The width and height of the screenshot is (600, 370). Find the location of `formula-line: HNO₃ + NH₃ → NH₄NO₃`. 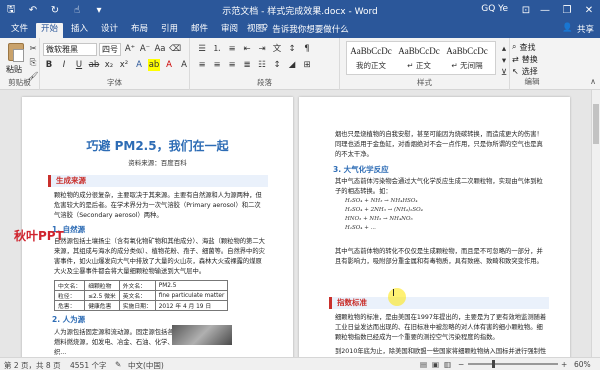

formula-line: HNO₃ + NH₃ → NH₄NO₃ is located at coordinates (379, 219).